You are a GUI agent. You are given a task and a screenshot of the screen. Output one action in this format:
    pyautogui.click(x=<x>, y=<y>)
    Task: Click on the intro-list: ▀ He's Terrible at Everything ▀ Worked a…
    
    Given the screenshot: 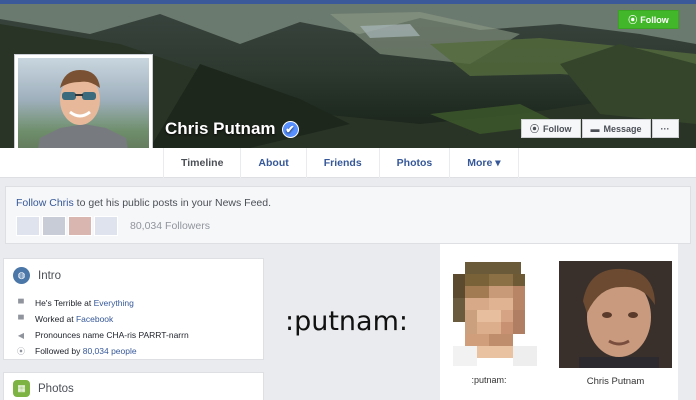 What is the action you would take?
    pyautogui.click(x=102, y=327)
    